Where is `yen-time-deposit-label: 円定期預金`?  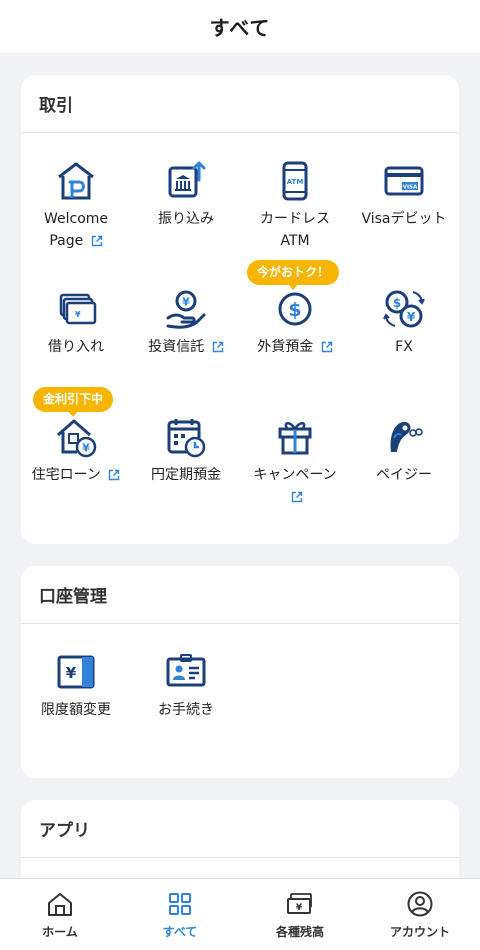
yen-time-deposit-label: 円定期預金 is located at coordinates (186, 475).